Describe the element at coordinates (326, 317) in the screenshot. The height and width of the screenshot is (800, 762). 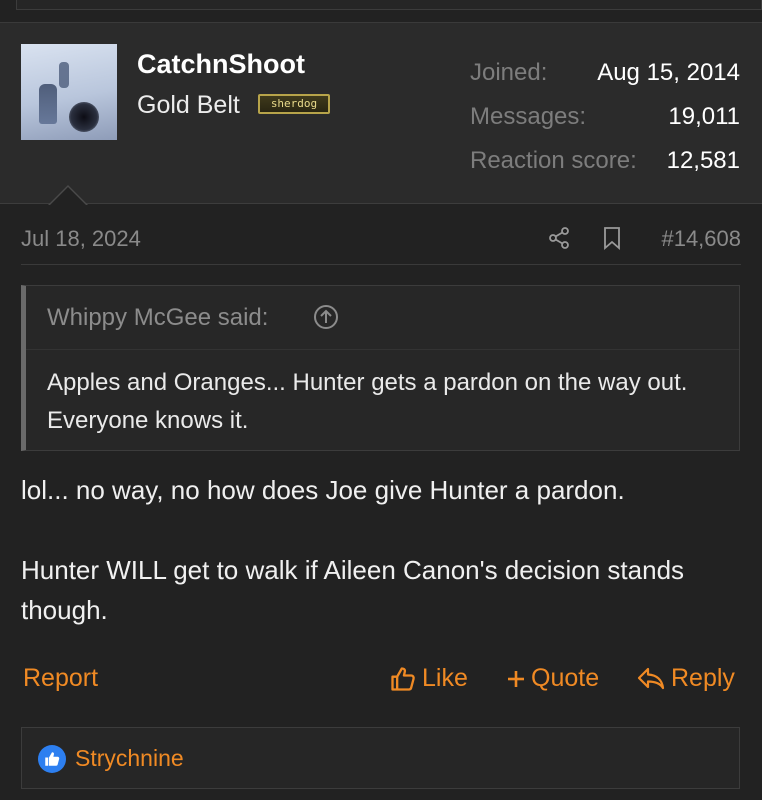
I see `jump-to-quote-icon` at that location.